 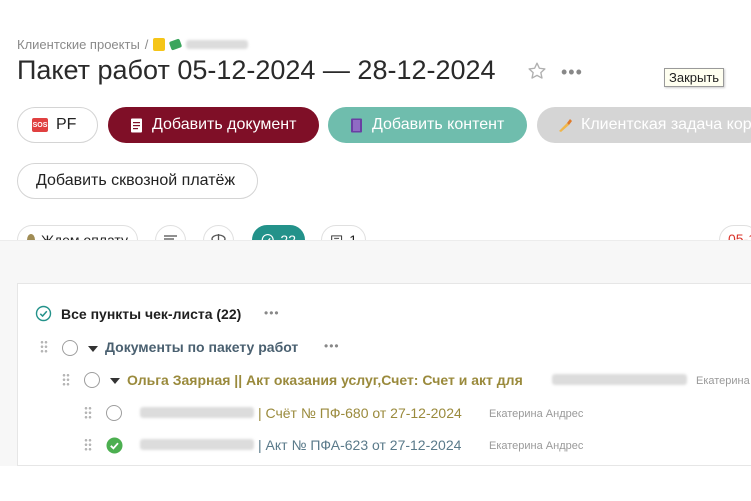 What do you see at coordinates (619, 379) in the screenshot?
I see `redacted-client-name` at bounding box center [619, 379].